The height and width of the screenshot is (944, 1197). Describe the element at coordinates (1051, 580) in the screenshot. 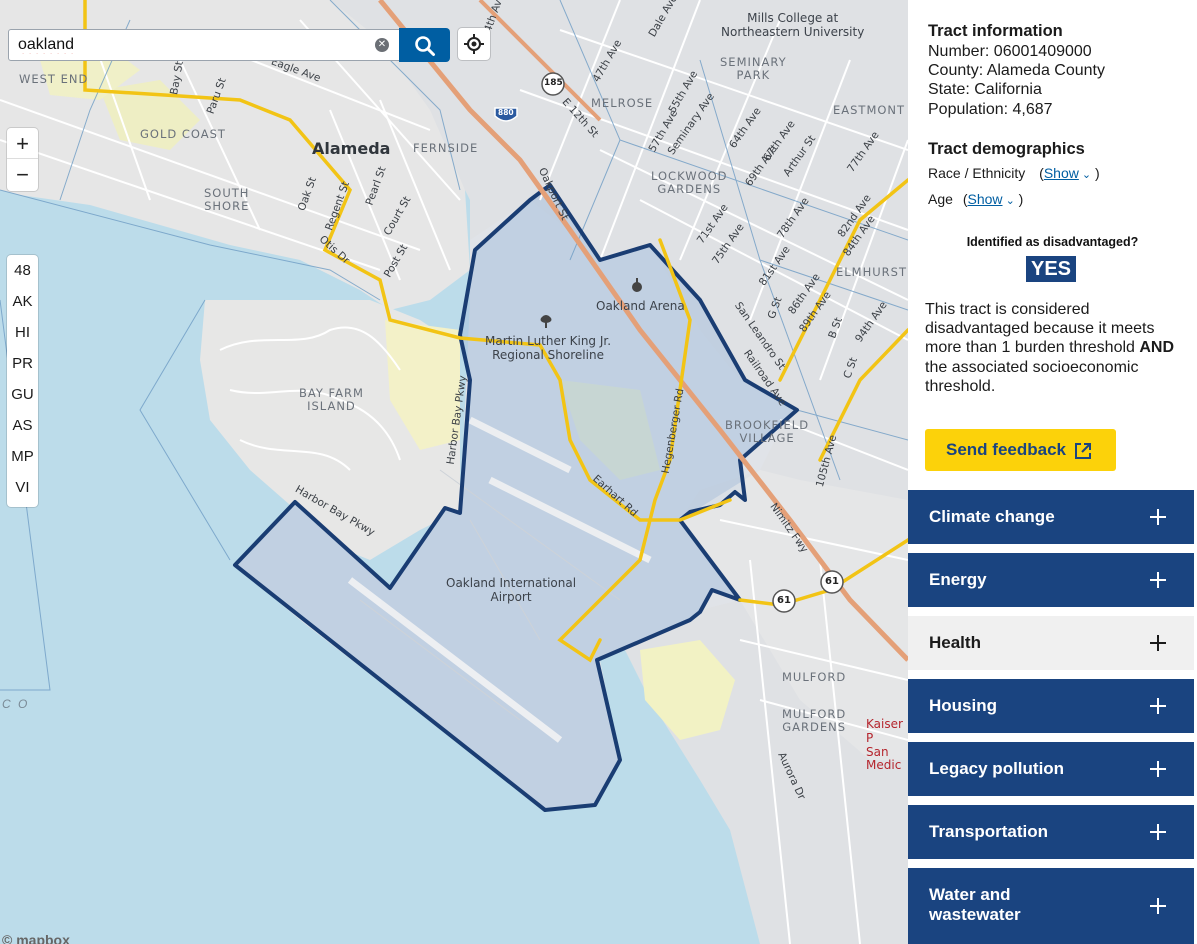

I see `category-energy: Energy` at that location.